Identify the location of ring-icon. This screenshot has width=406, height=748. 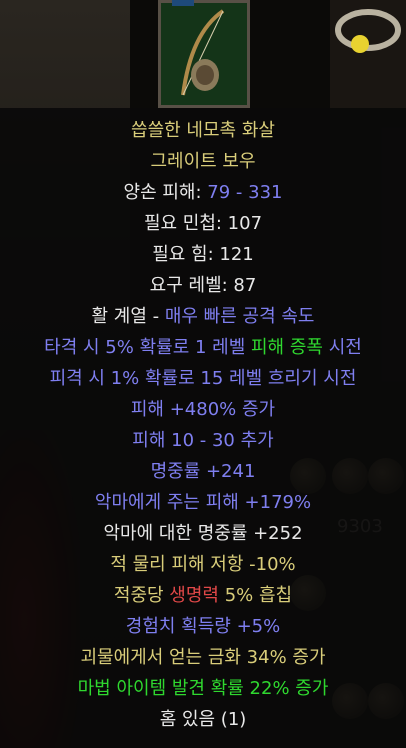
(368, 31).